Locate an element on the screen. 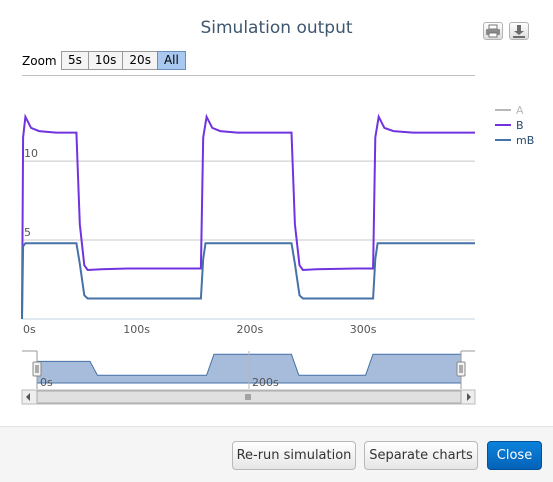  navigator: 0s 200s is located at coordinates (276, 375).